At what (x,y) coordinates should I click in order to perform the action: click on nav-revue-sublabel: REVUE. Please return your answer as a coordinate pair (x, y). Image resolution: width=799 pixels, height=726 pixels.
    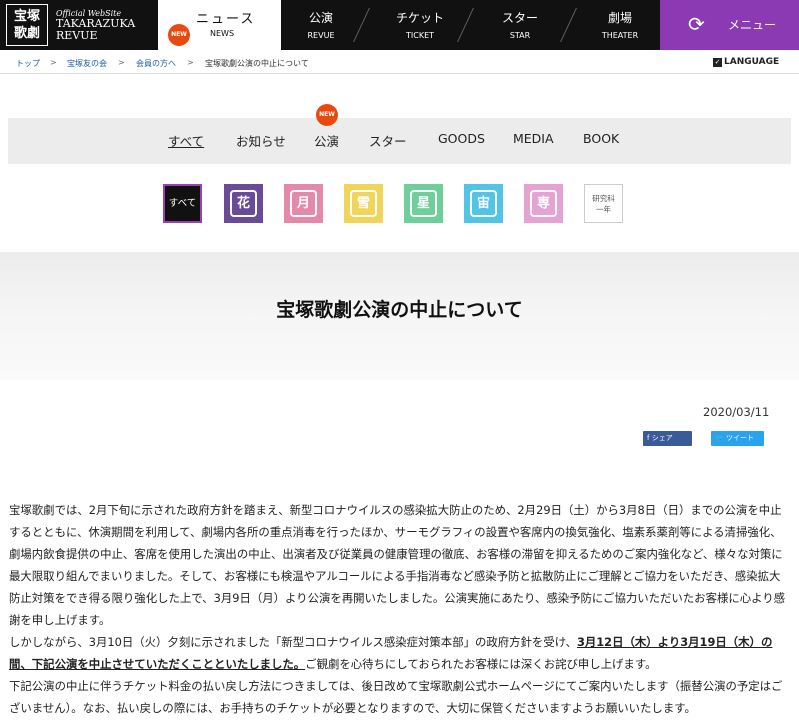
    Looking at the image, I should click on (321, 35).